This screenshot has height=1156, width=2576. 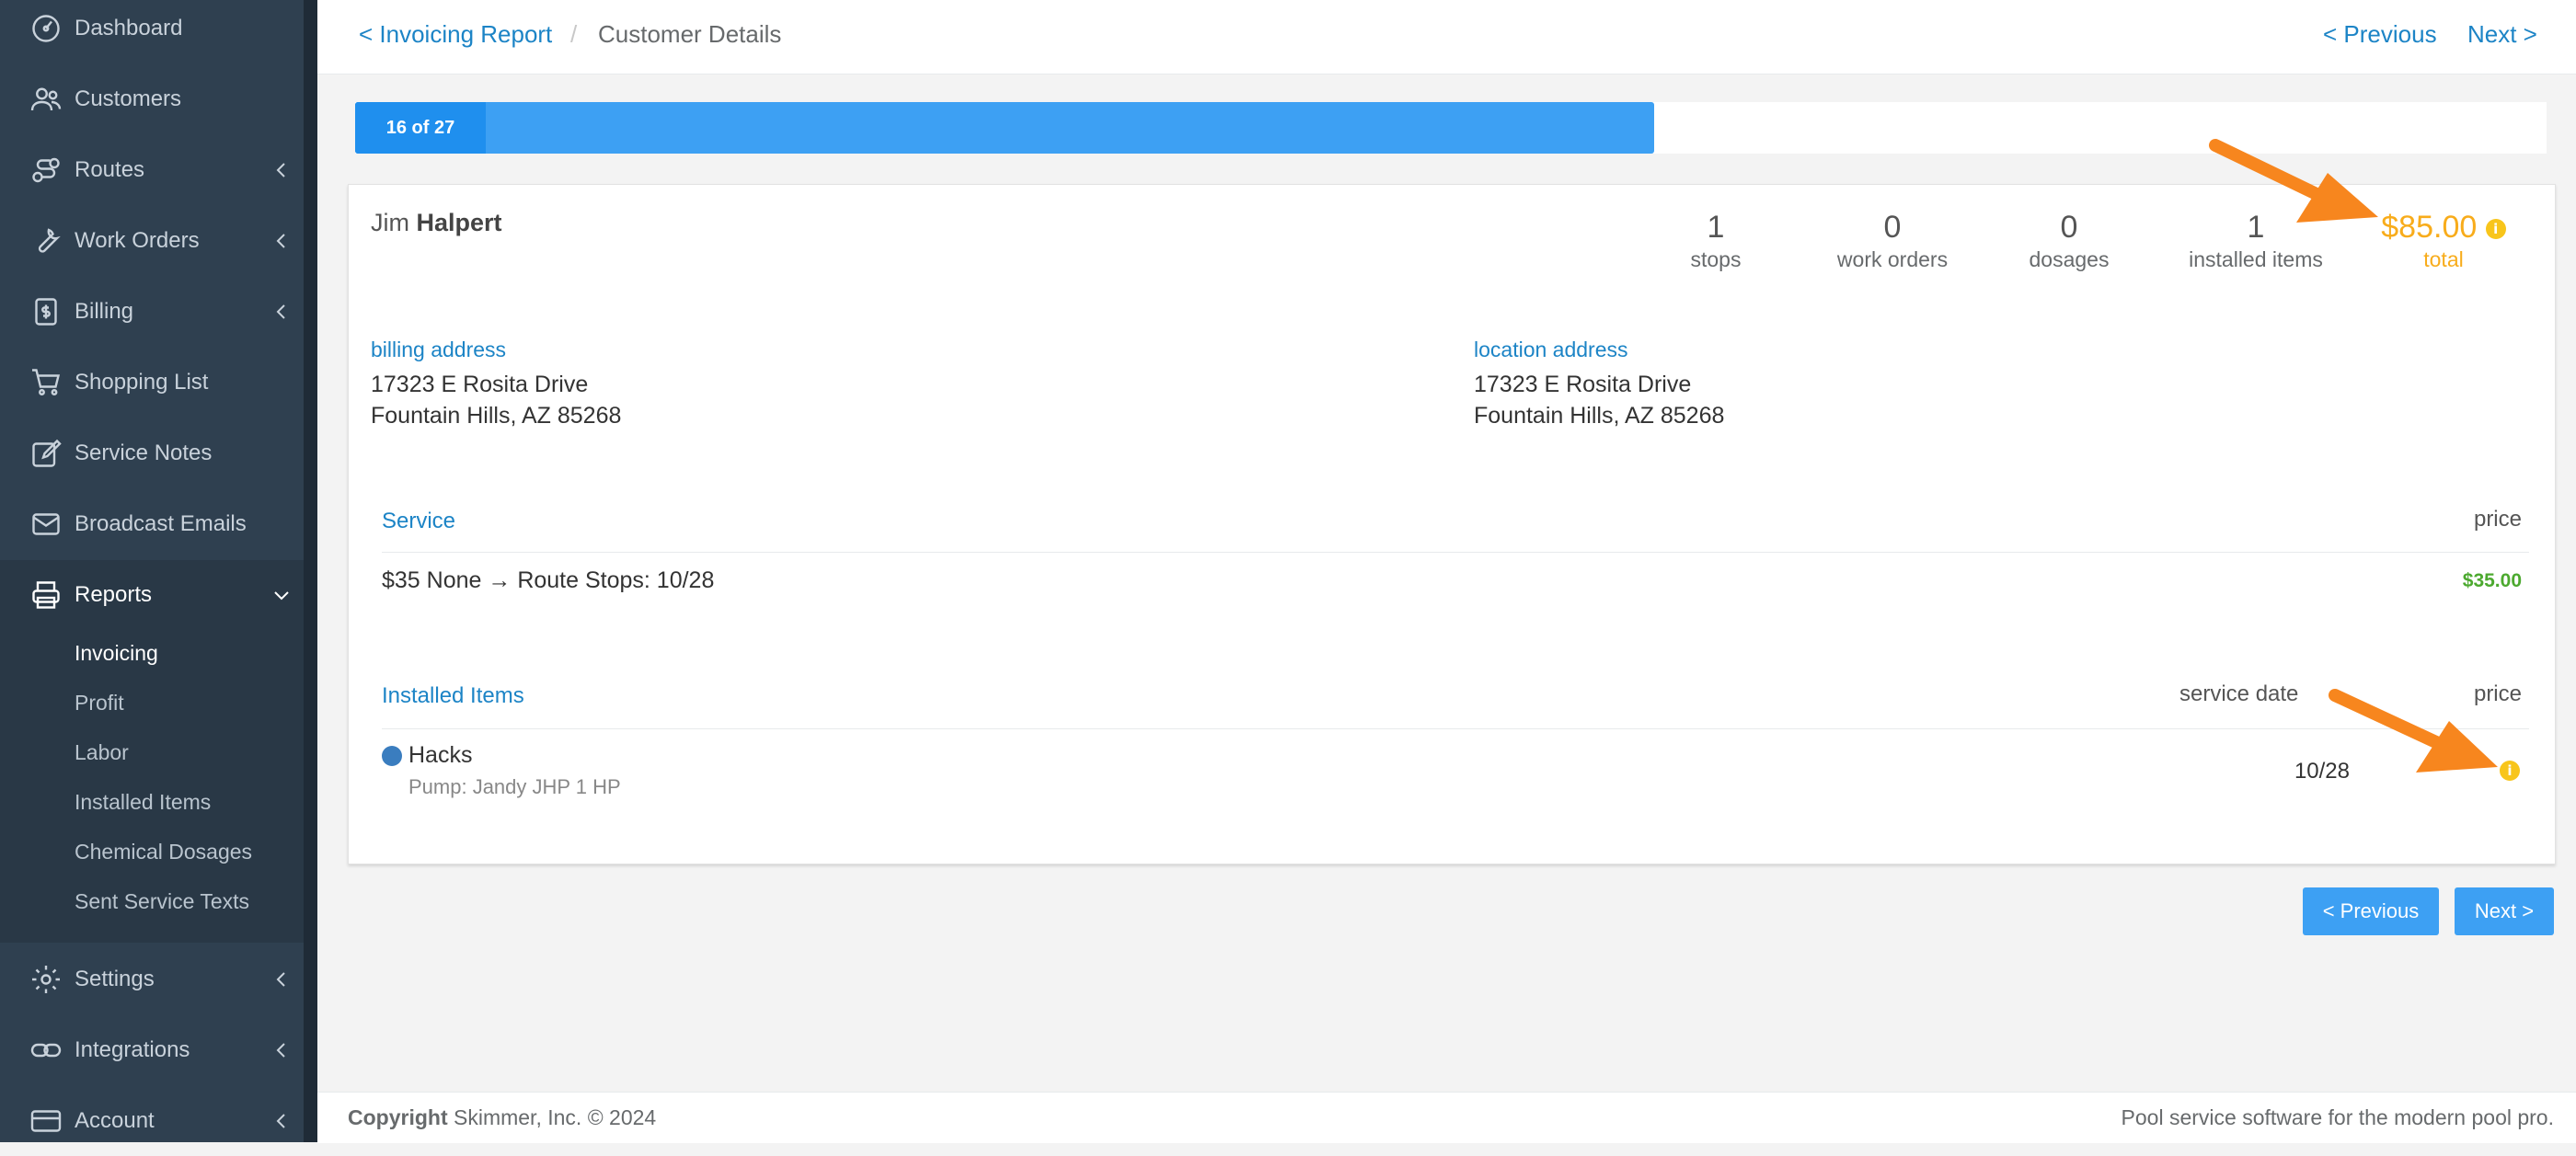 What do you see at coordinates (440, 755) in the screenshot?
I see `installed-item-name: Hacks` at bounding box center [440, 755].